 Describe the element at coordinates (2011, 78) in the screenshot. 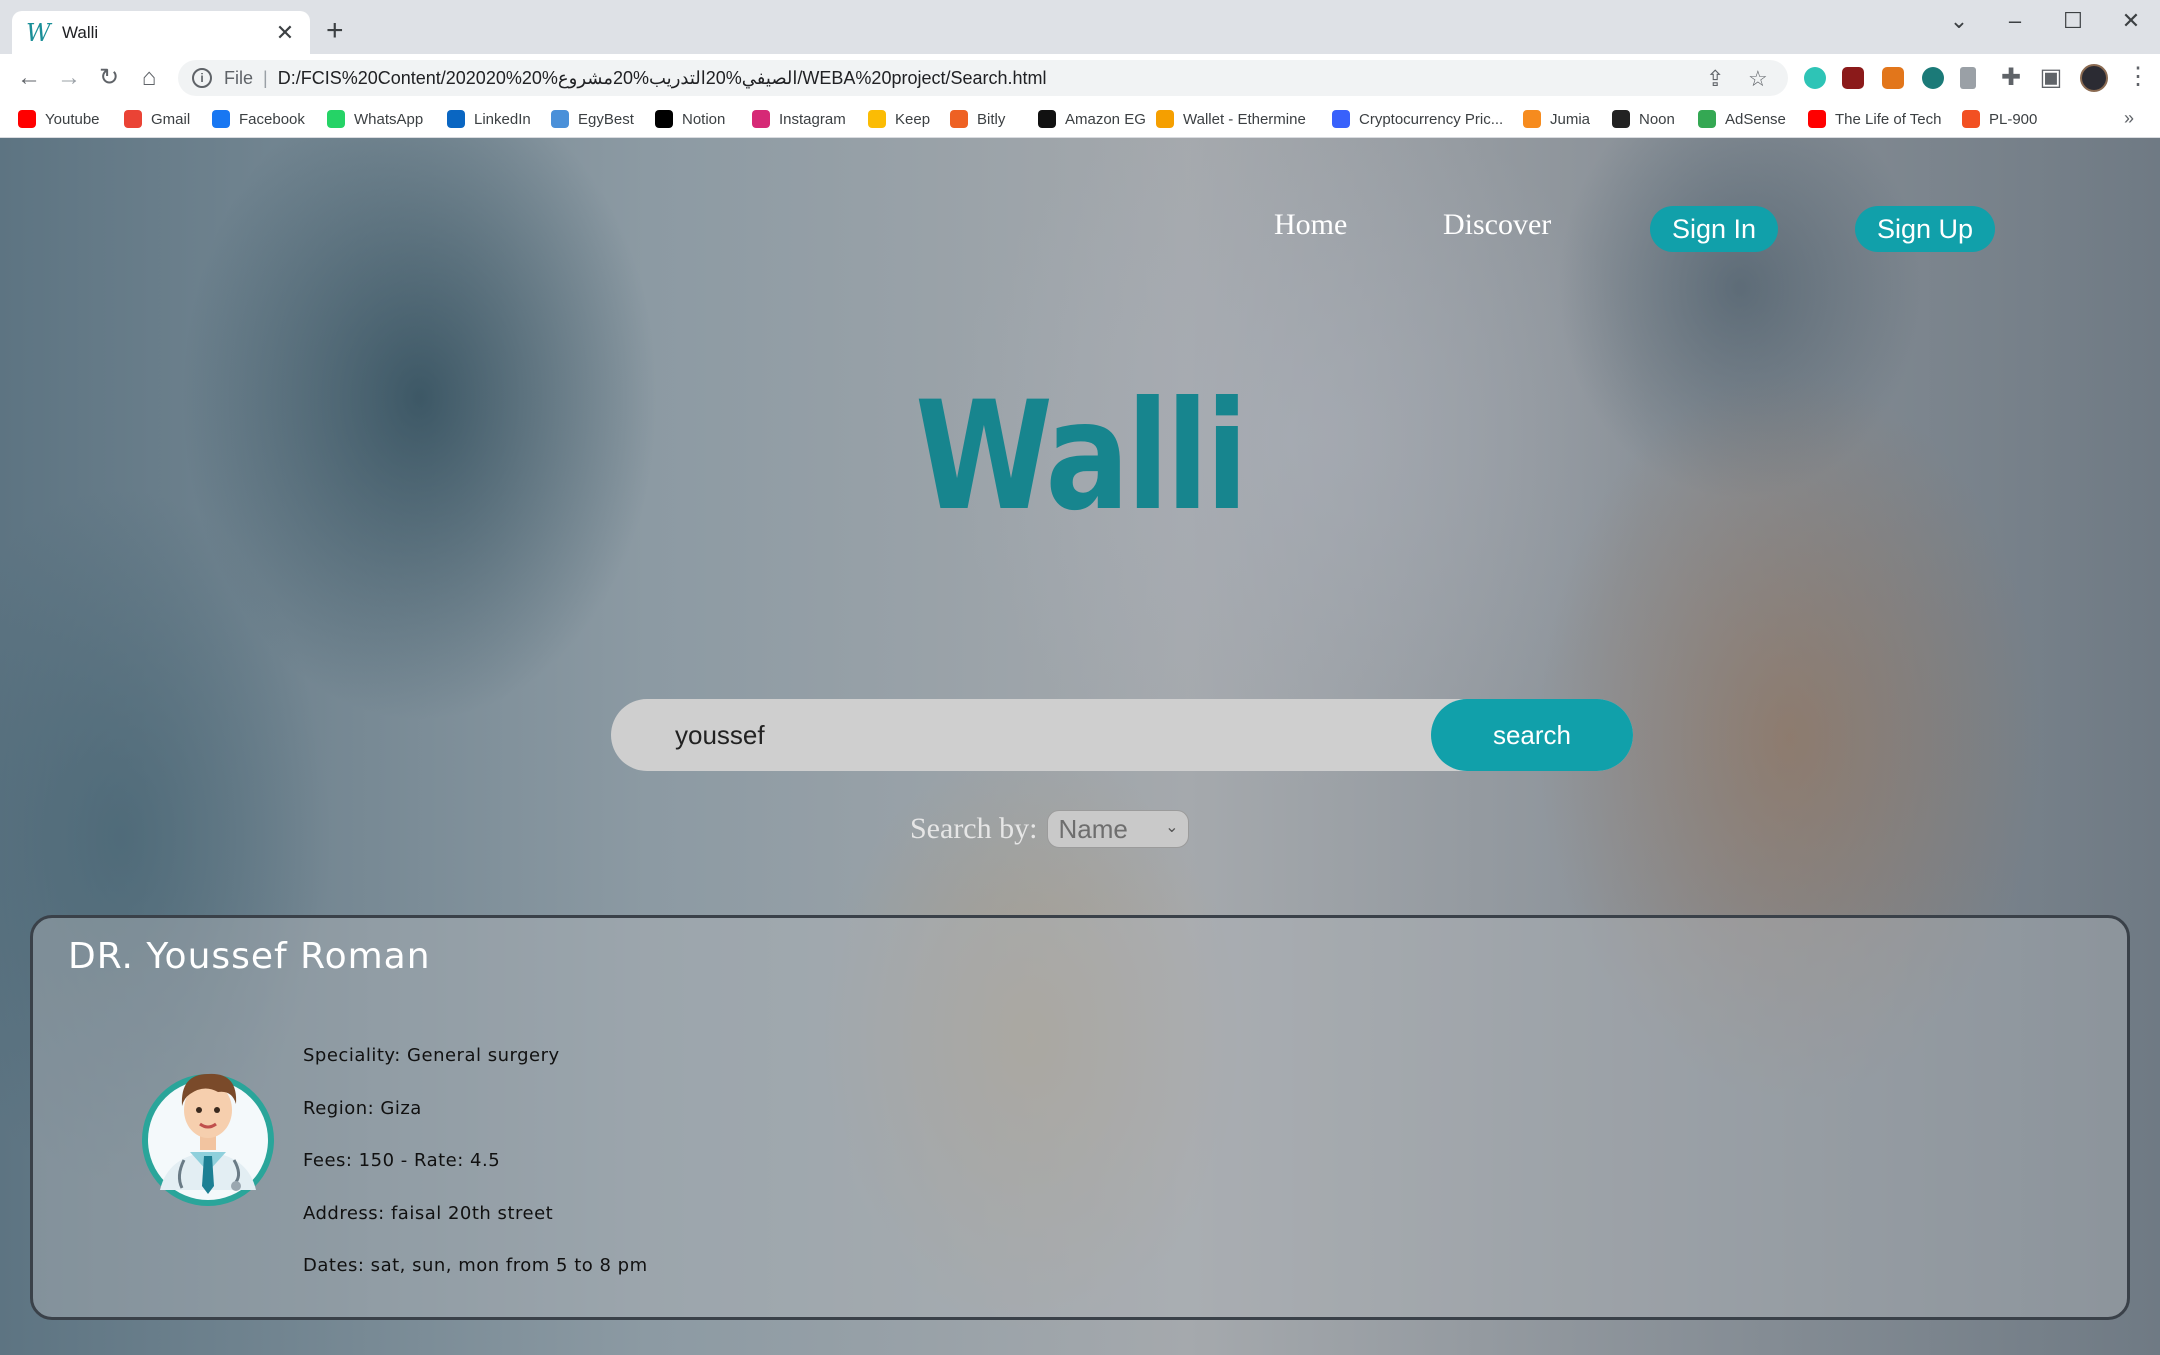

I see `extensions-puzzle-icon: ✚` at that location.